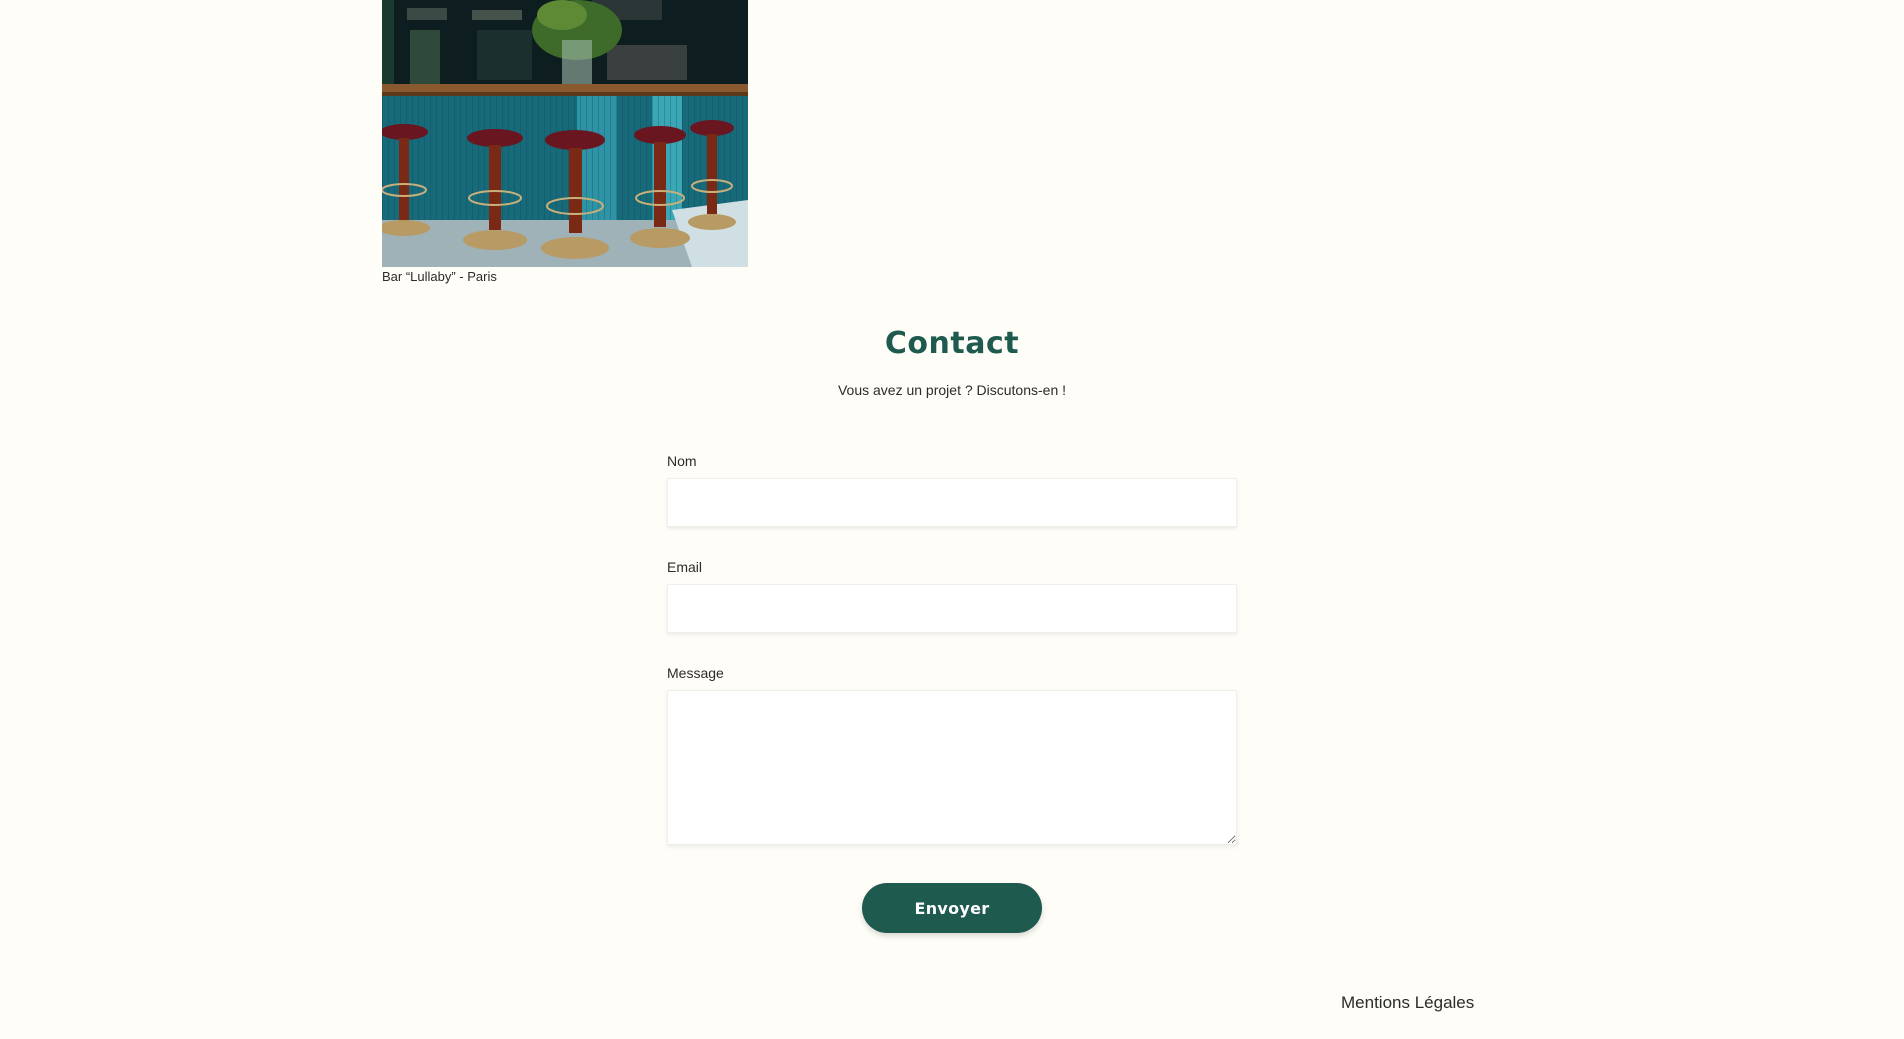  Describe the element at coordinates (952, 502) in the screenshot. I see `name-input` at that location.